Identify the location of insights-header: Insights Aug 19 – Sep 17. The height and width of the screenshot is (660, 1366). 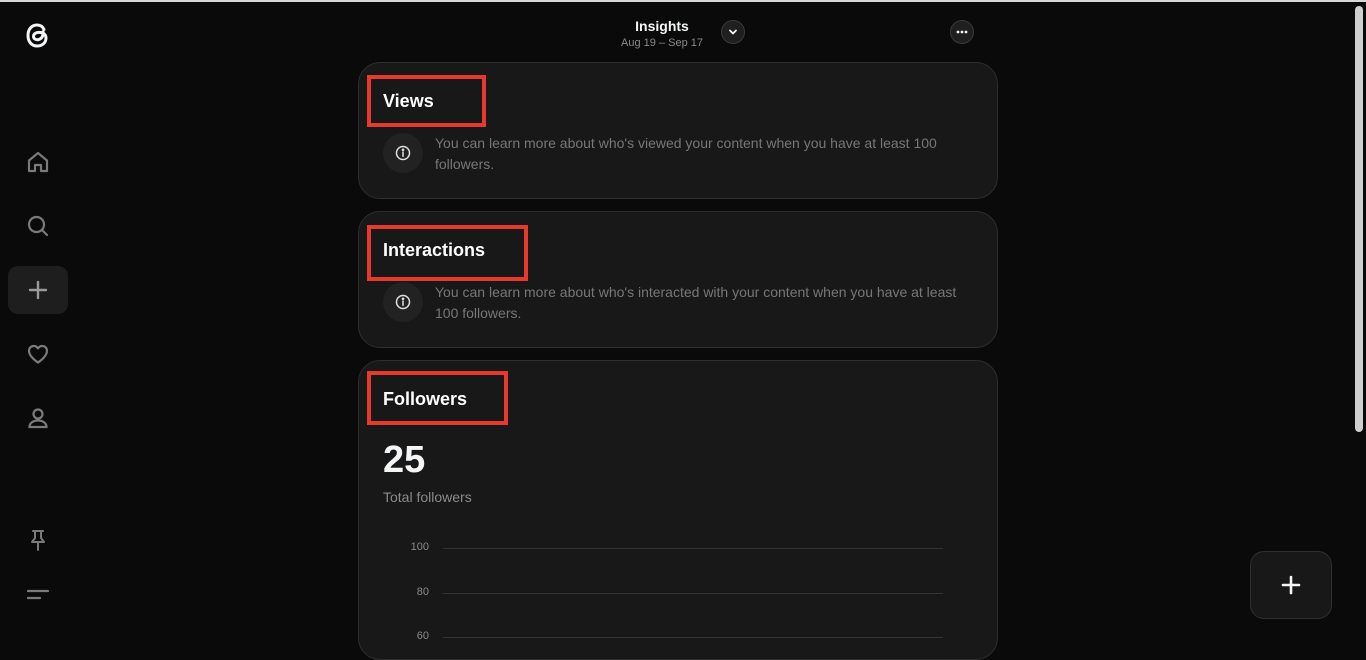
(775, 33).